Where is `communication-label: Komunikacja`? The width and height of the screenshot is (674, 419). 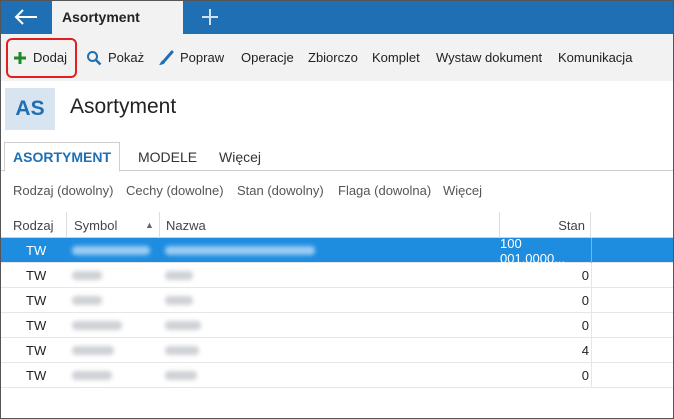 communication-label: Komunikacja is located at coordinates (595, 57).